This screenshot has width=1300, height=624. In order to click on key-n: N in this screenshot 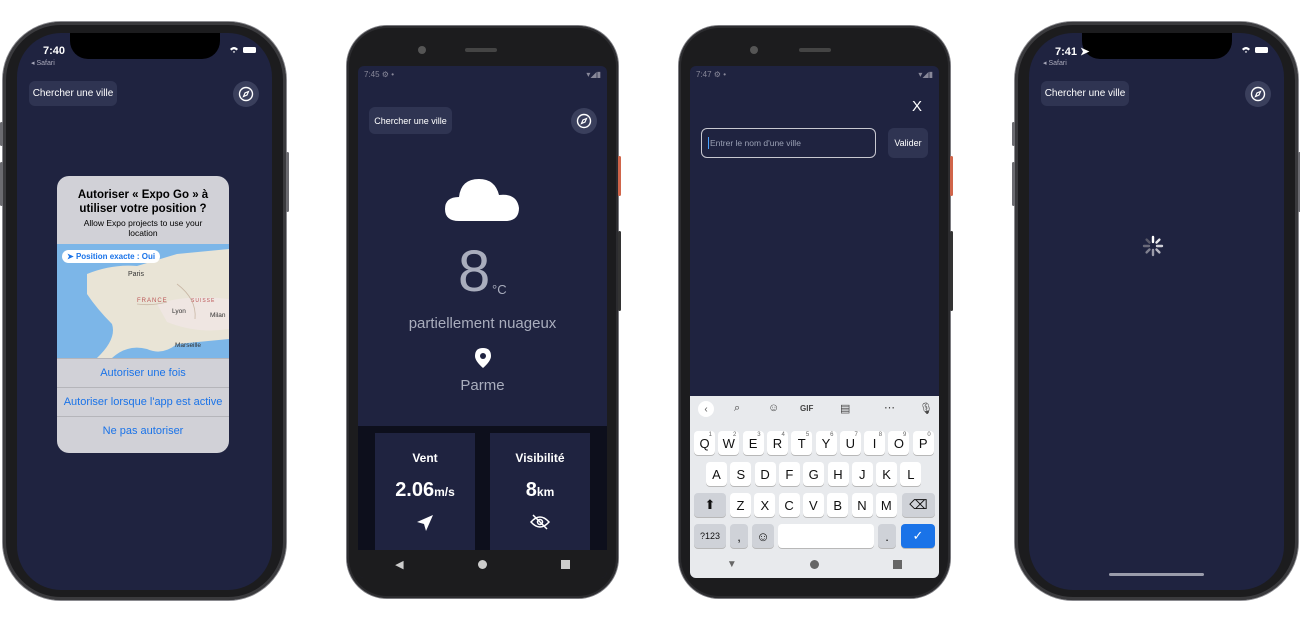, I will do `click(862, 505)`.